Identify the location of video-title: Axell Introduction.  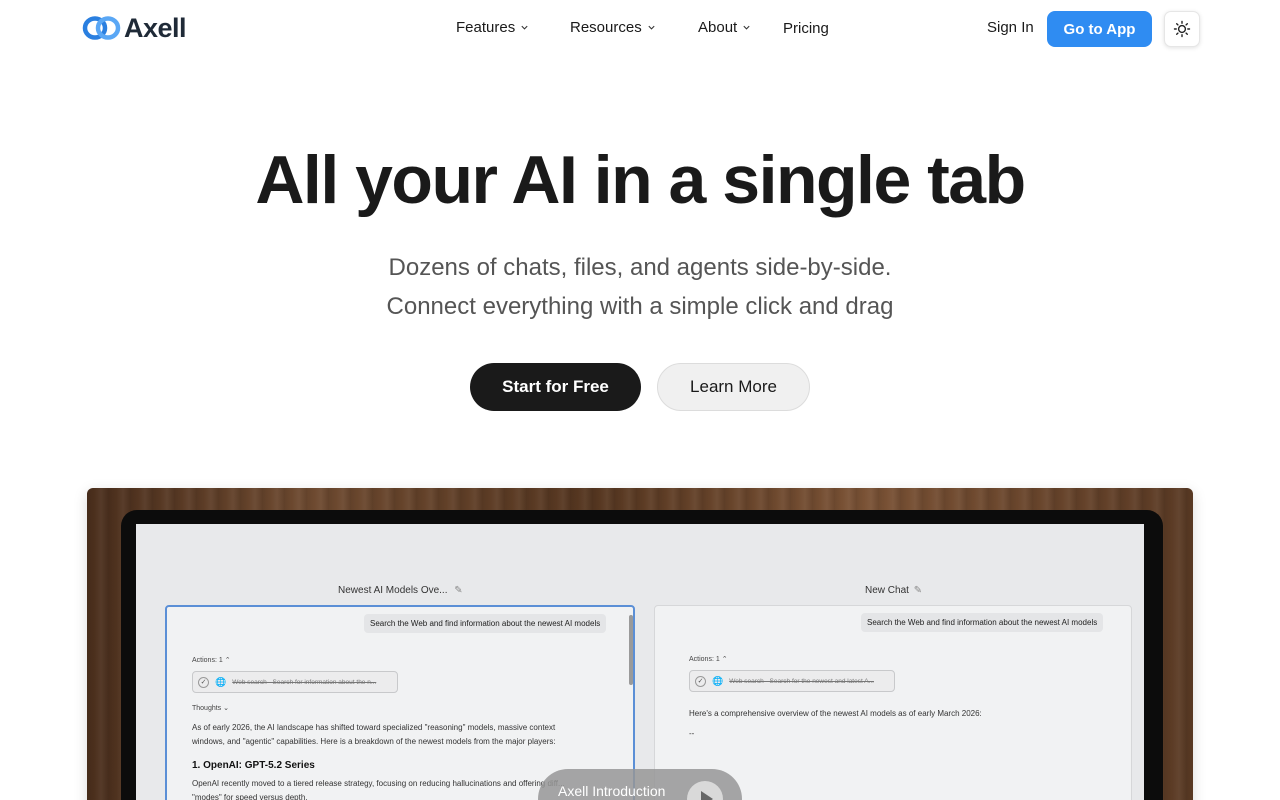
(612, 791).